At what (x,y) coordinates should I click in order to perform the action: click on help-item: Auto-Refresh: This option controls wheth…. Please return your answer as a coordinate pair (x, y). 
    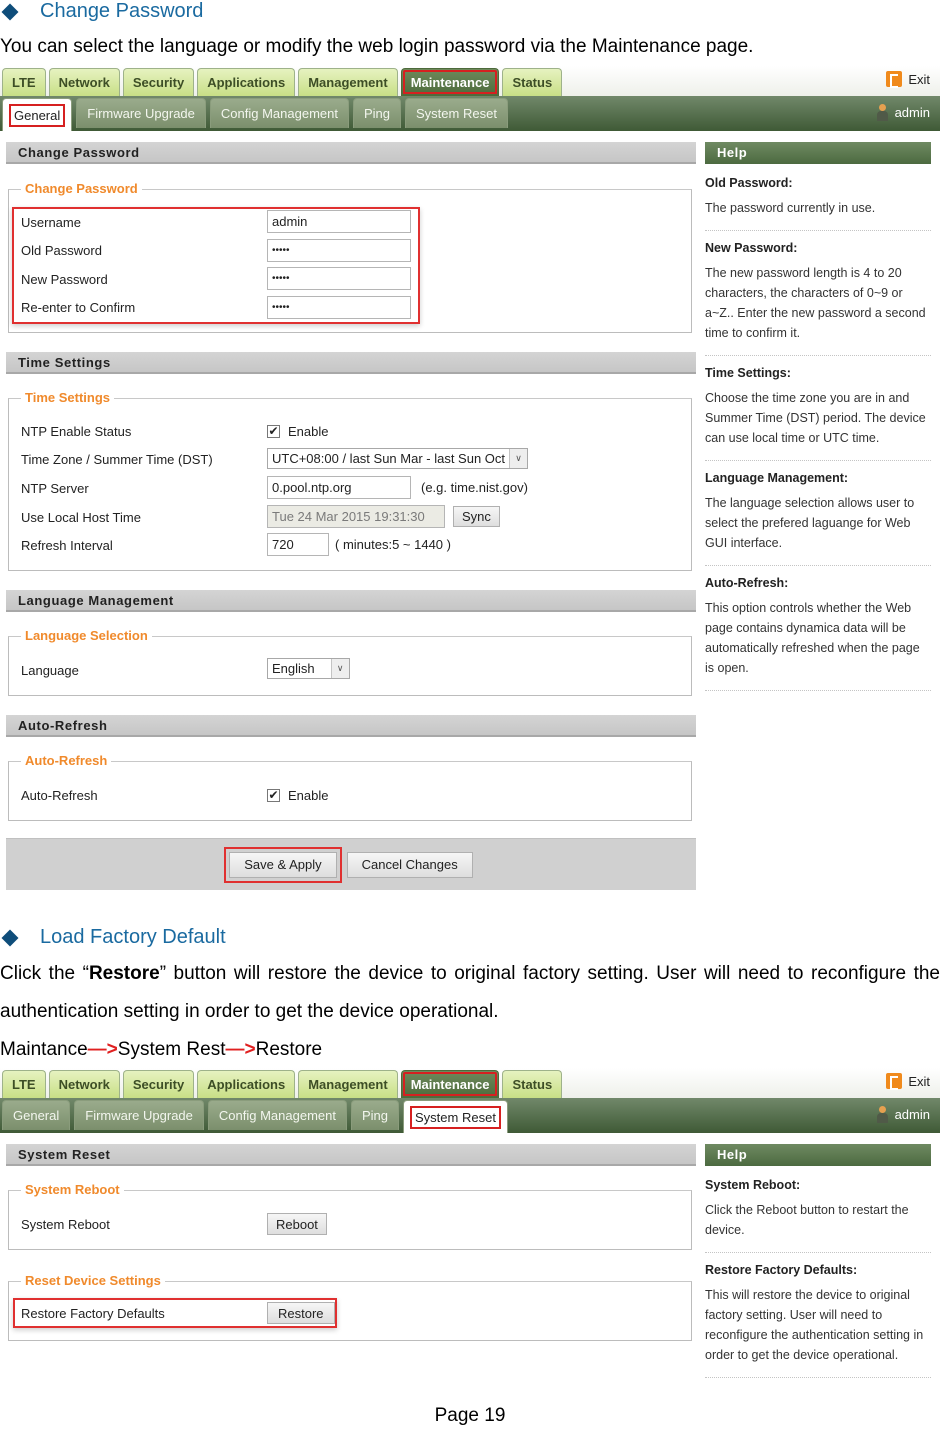
    Looking at the image, I should click on (818, 628).